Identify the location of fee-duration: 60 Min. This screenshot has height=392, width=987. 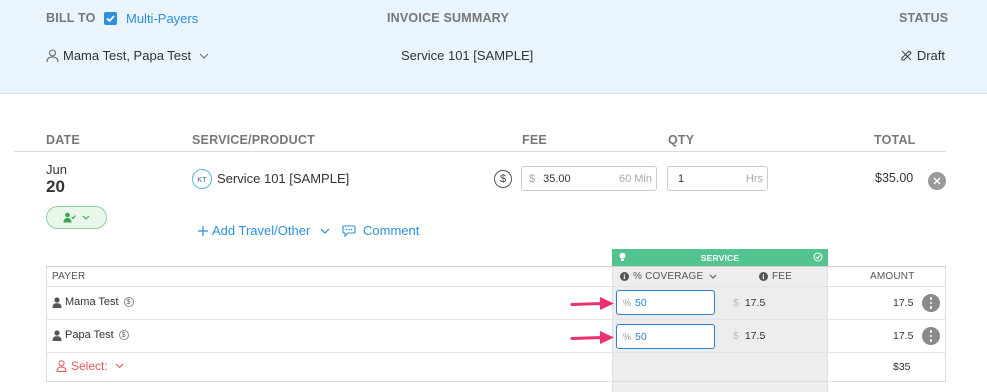
(635, 178).